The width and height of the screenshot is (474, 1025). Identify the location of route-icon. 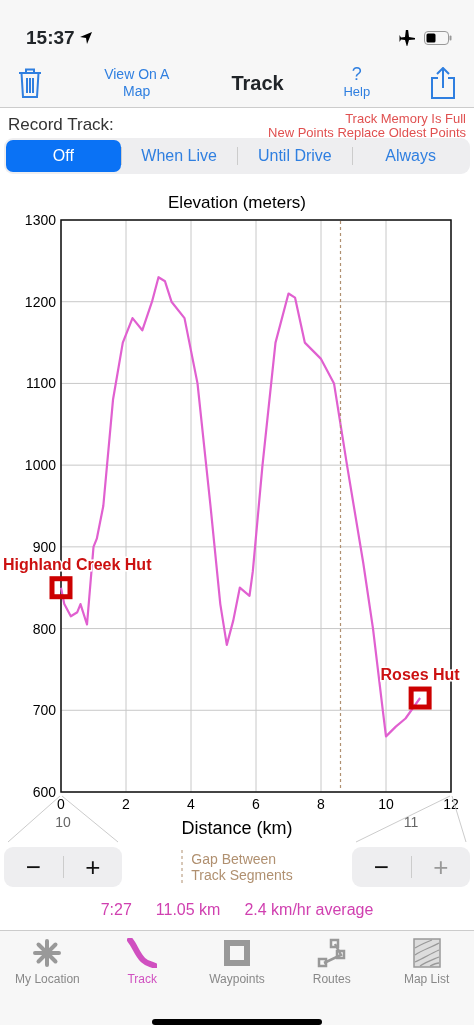
(331, 953).